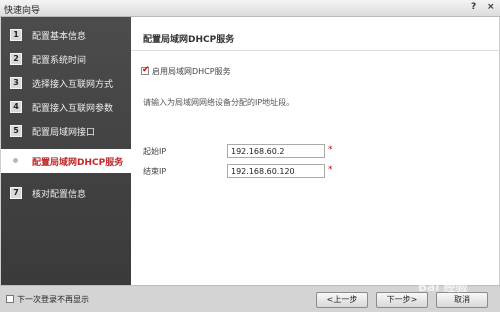 Image resolution: width=500 pixels, height=312 pixels. I want to click on dont-show-again-checkbox, so click(10, 299).